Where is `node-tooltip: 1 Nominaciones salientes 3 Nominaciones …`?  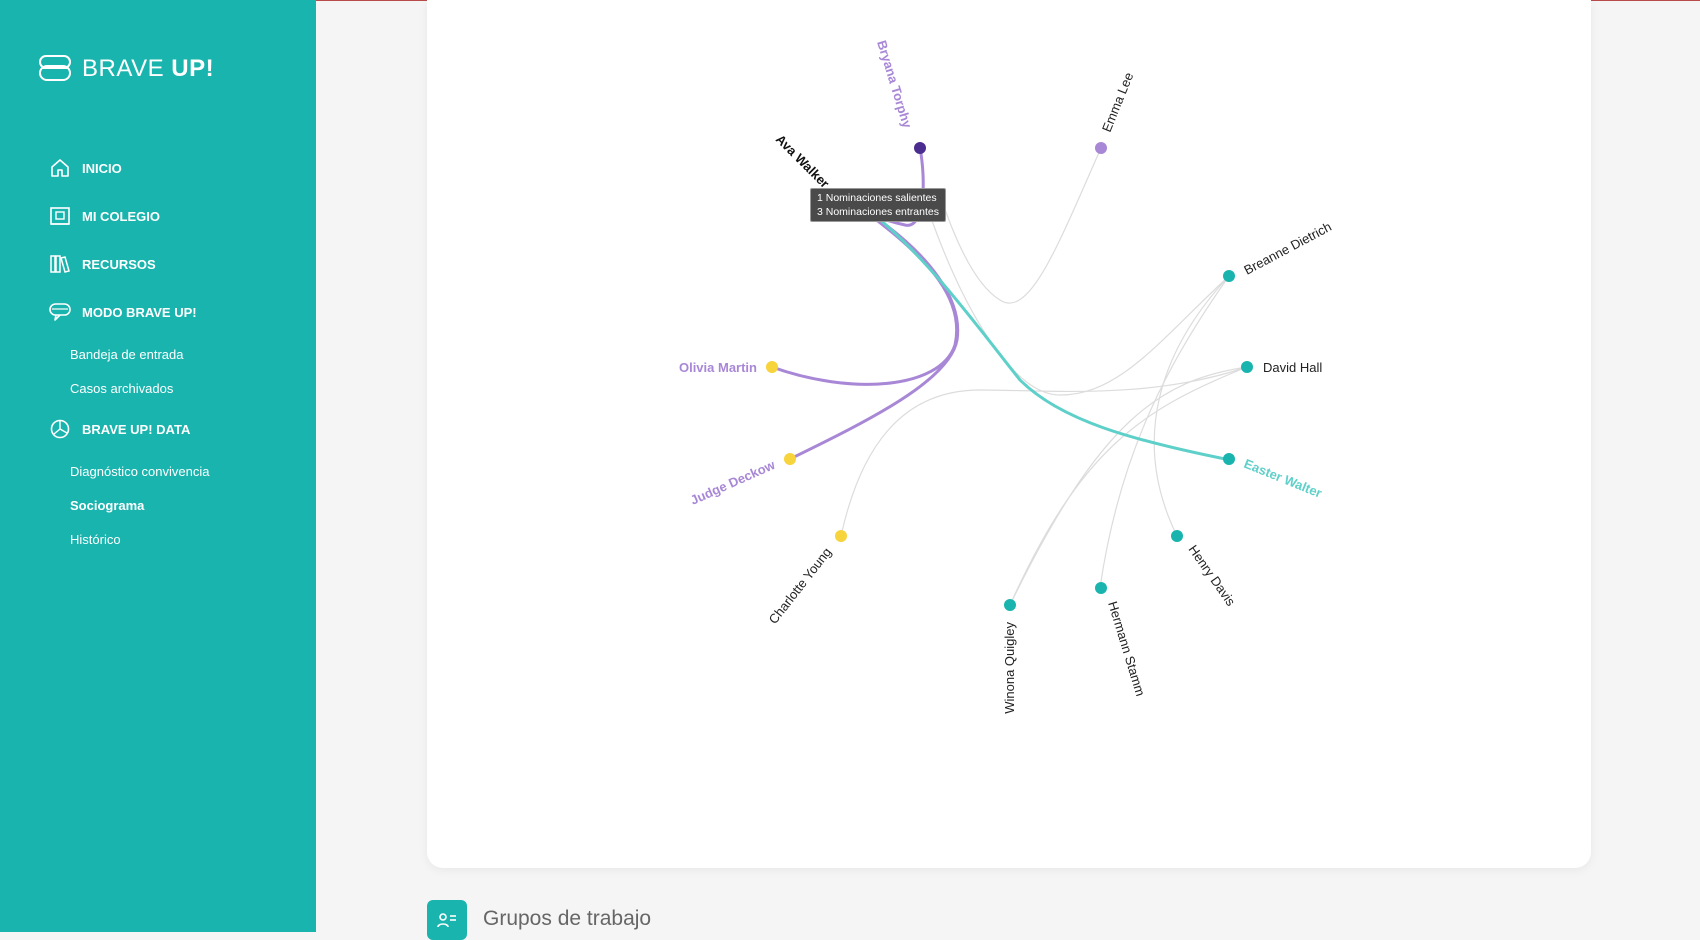 node-tooltip: 1 Nominaciones salientes 3 Nominaciones … is located at coordinates (878, 205).